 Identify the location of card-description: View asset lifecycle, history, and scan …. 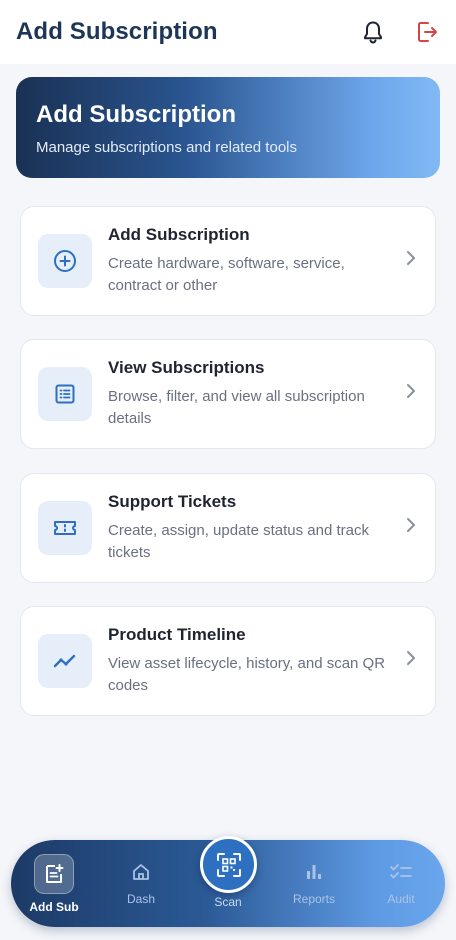
(247, 674).